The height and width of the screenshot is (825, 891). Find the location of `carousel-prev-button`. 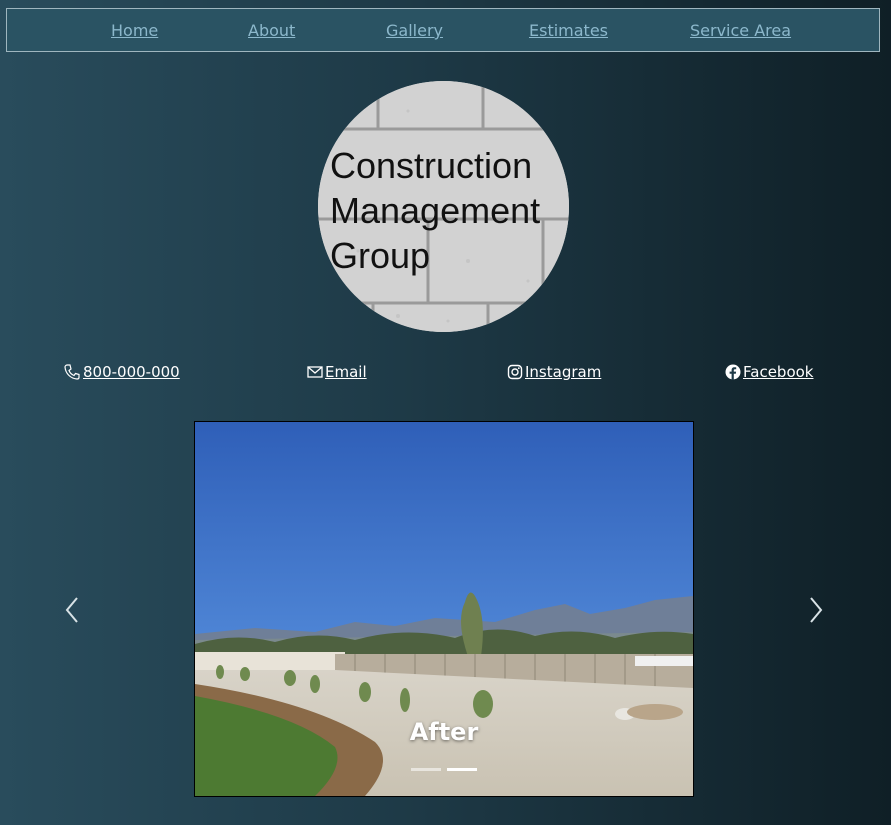

carousel-prev-button is located at coordinates (72, 610).